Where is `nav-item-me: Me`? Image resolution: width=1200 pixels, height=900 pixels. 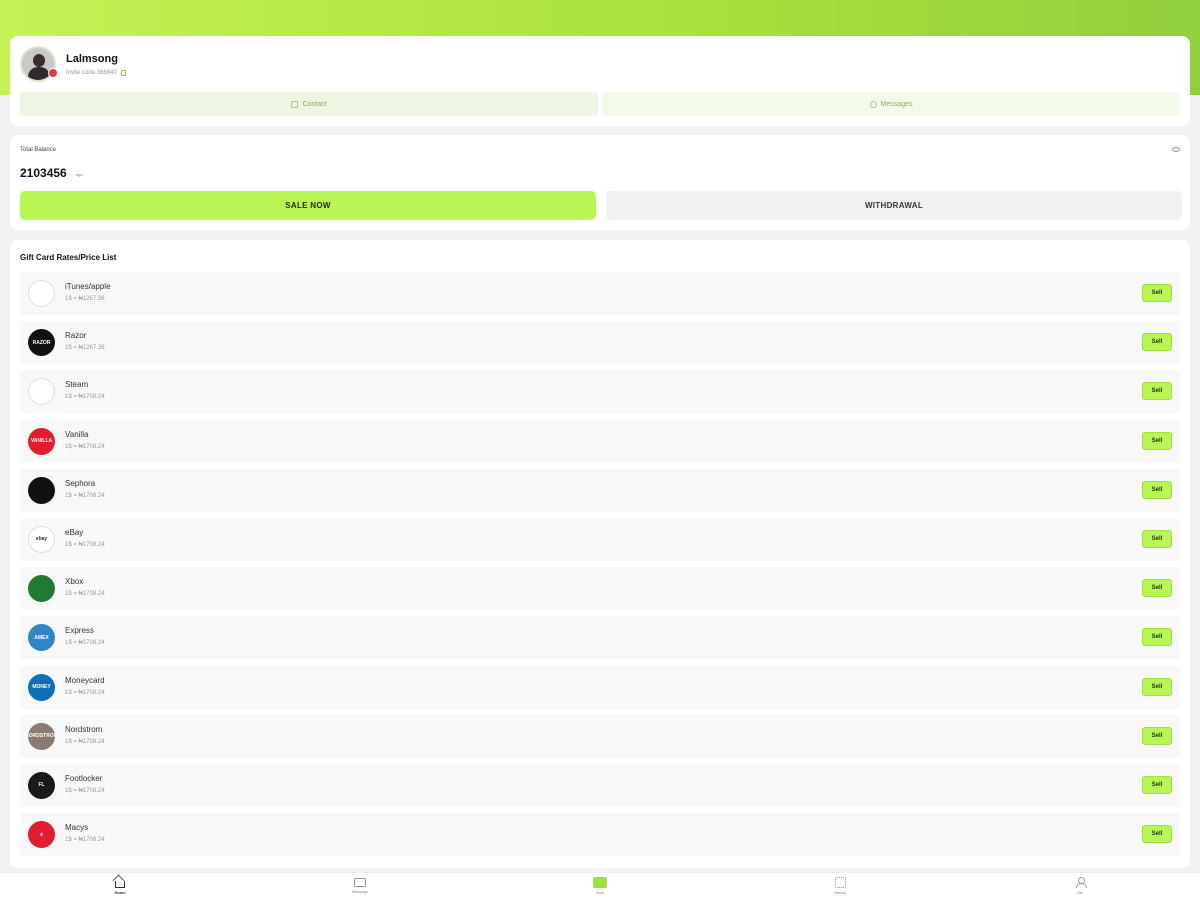
nav-item-me: Me is located at coordinates (1080, 888).